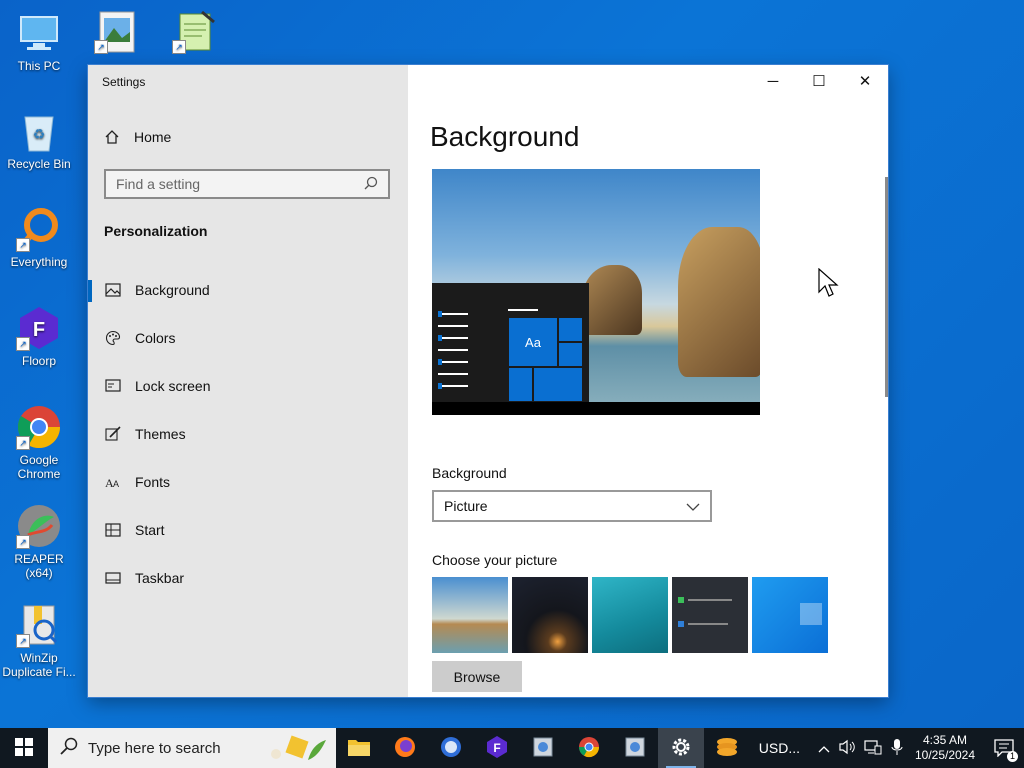 Image resolution: width=1024 pixels, height=768 pixels. I want to click on desktop-icon-label: Floorp, so click(38, 361).